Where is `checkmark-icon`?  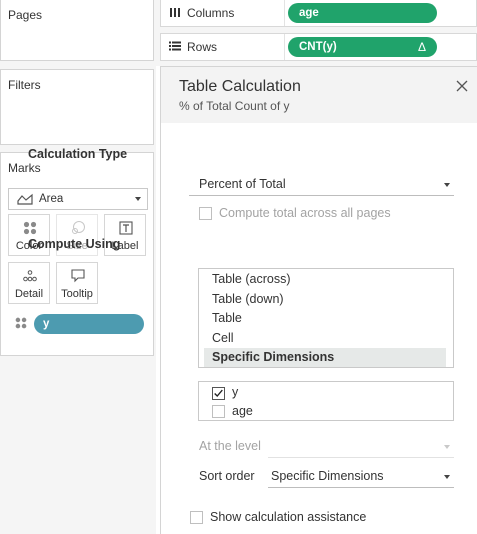 checkmark-icon is located at coordinates (218, 393).